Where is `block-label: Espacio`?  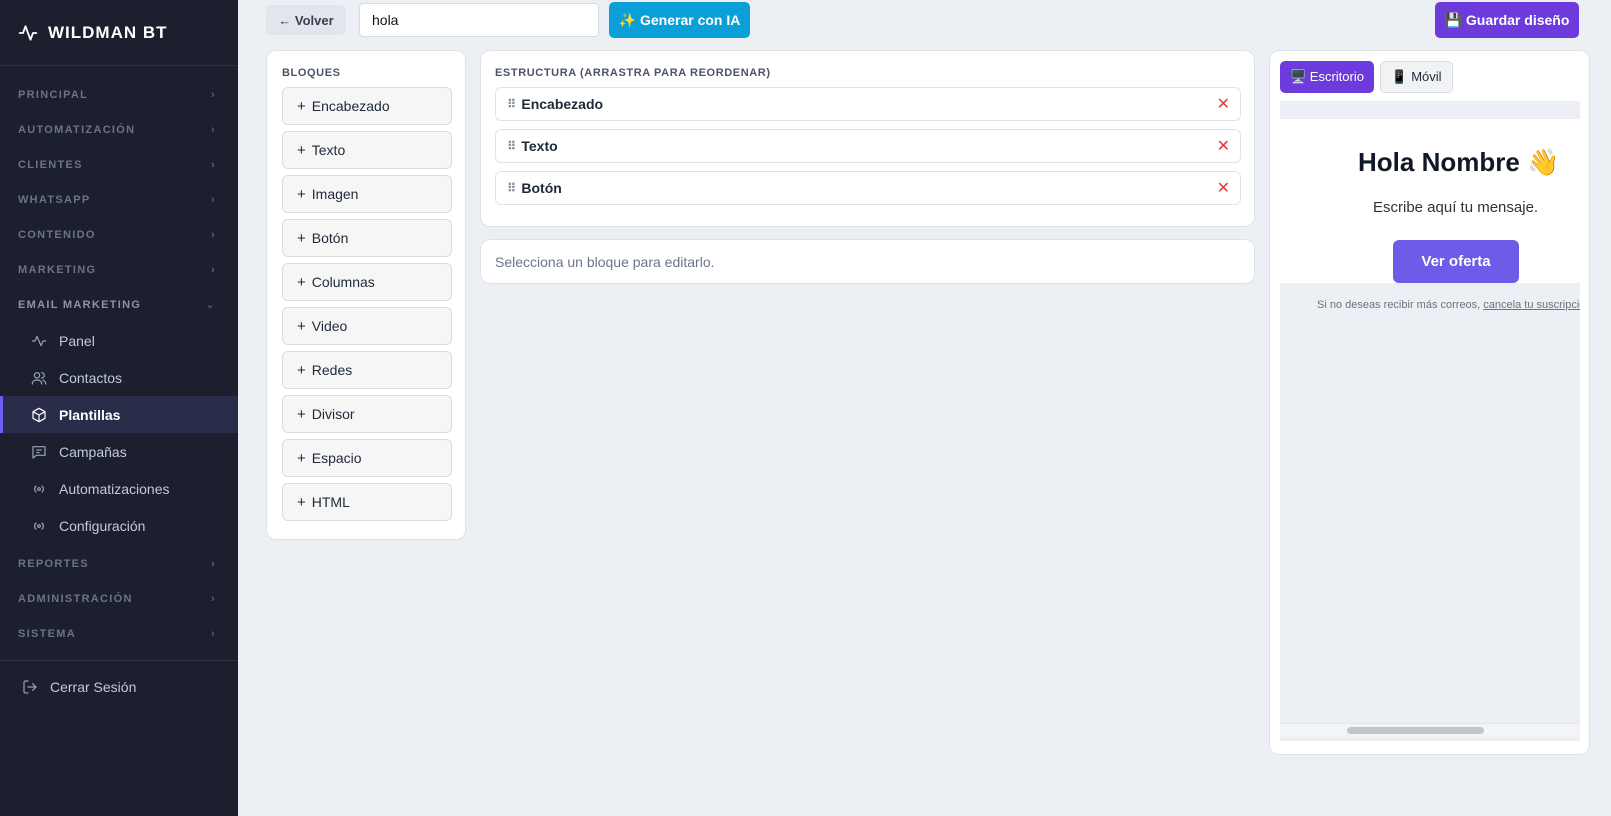
block-label: Espacio is located at coordinates (336, 458).